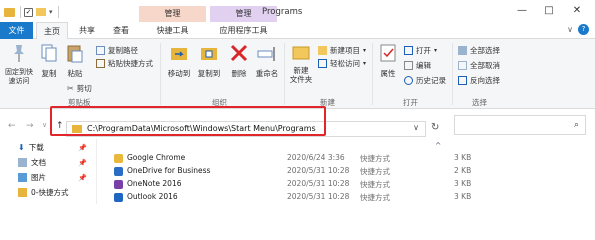 The width and height of the screenshot is (595, 240). I want to click on pin-quick-access-button: 固定到快速访问, so click(19, 64).